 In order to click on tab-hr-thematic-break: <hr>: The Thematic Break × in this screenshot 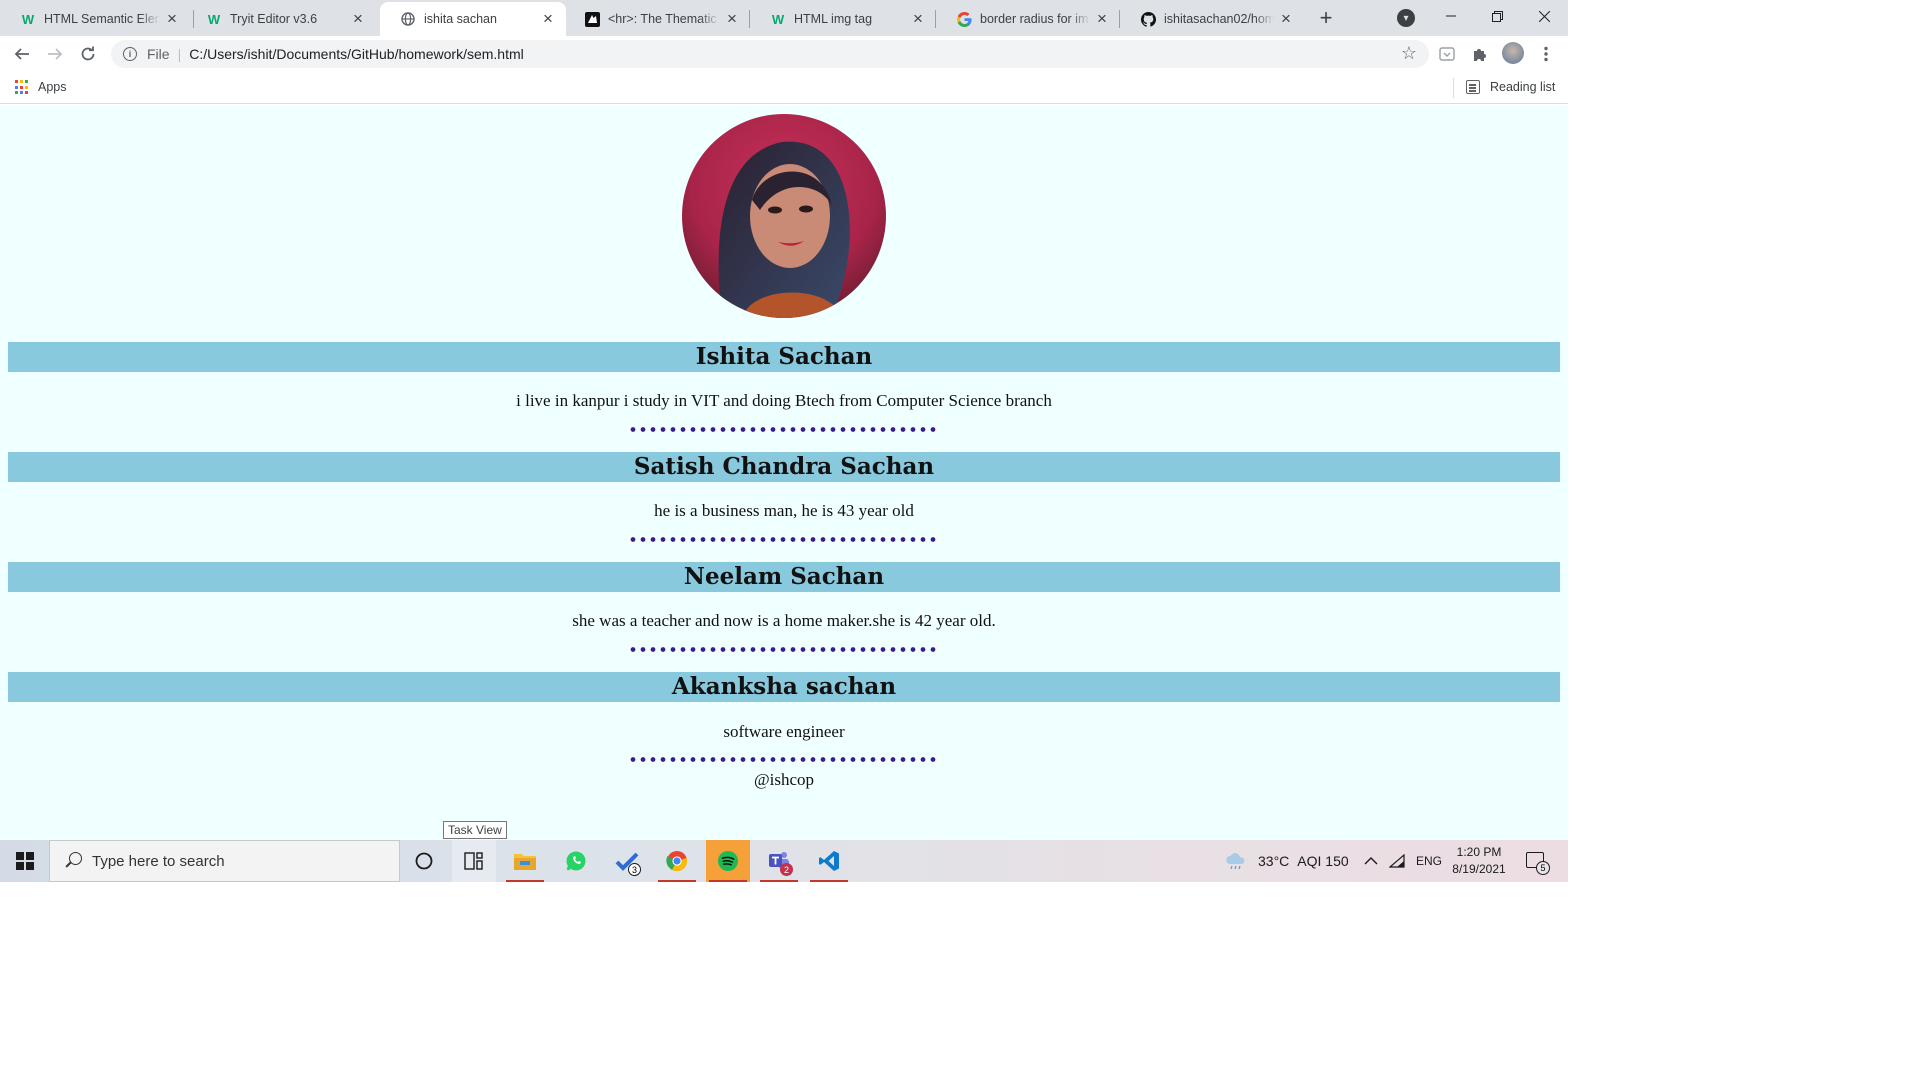, I will do `click(657, 19)`.